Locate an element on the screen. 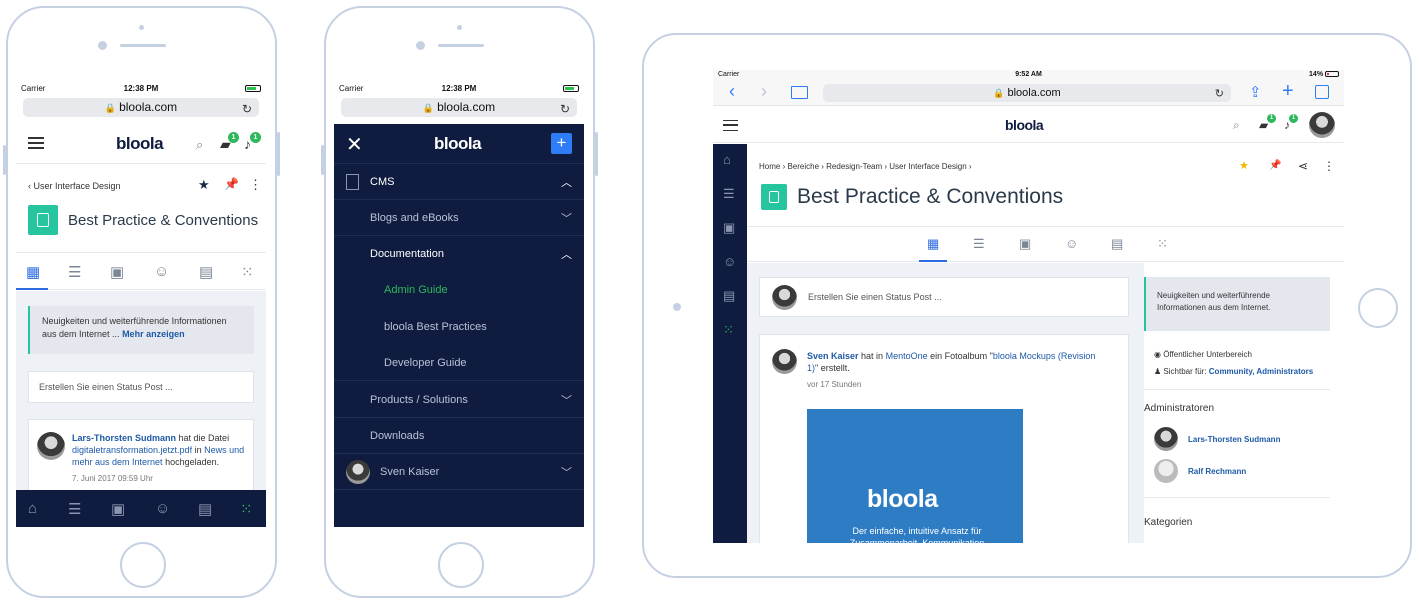 The width and height of the screenshot is (1421, 601). user-avatar is located at coordinates (1322, 125).